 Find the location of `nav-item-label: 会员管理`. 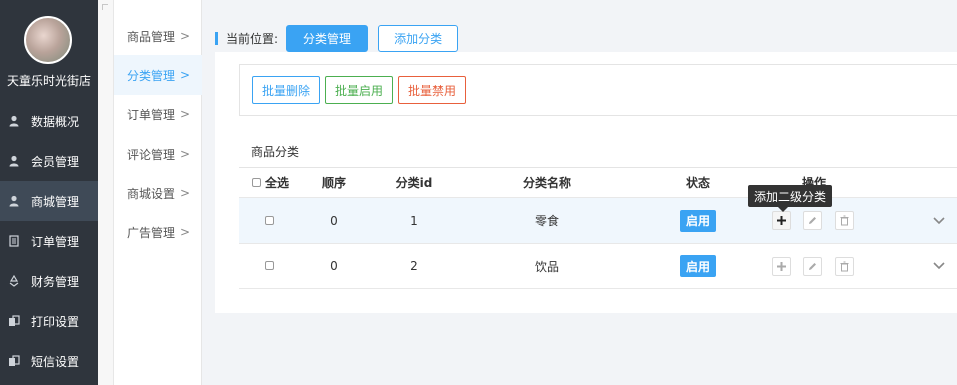

nav-item-label: 会员管理 is located at coordinates (55, 161).